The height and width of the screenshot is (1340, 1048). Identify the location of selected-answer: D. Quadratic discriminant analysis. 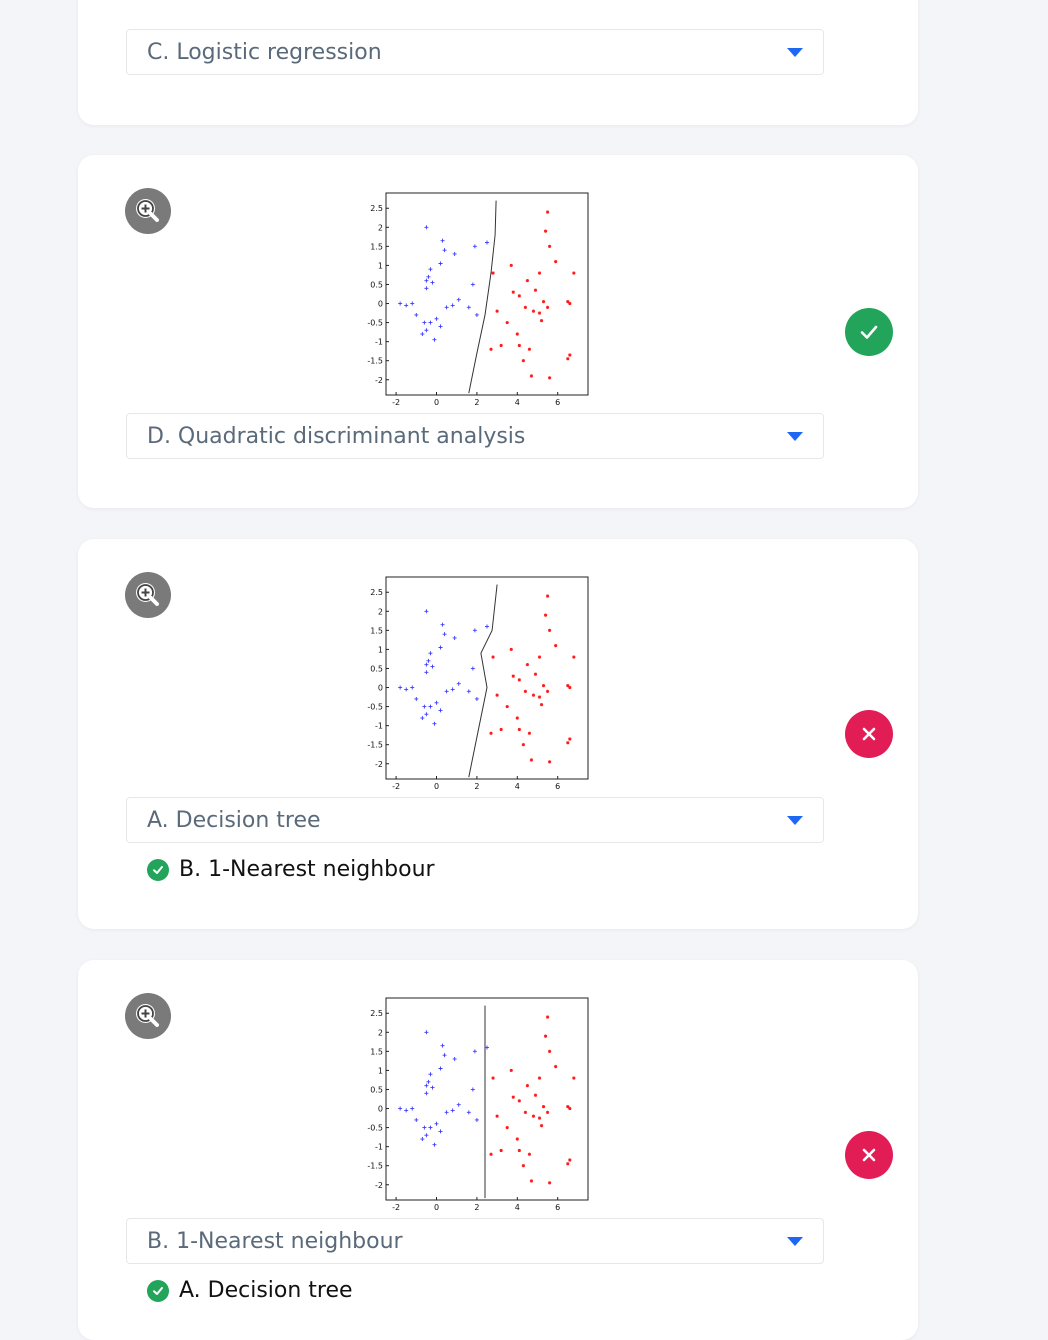
(336, 436).